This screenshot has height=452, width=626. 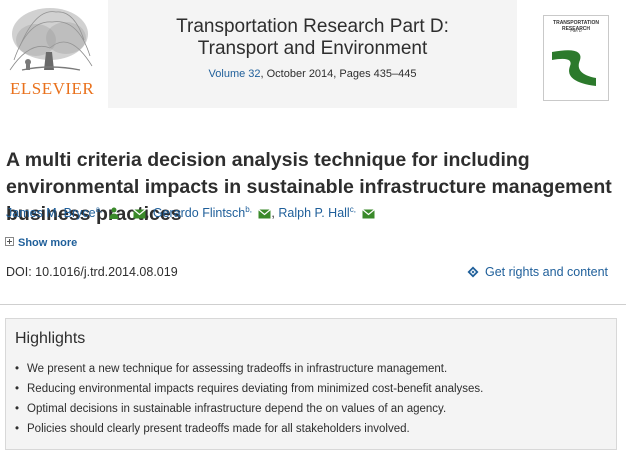 I want to click on expand-plus-icon, so click(x=9, y=241).